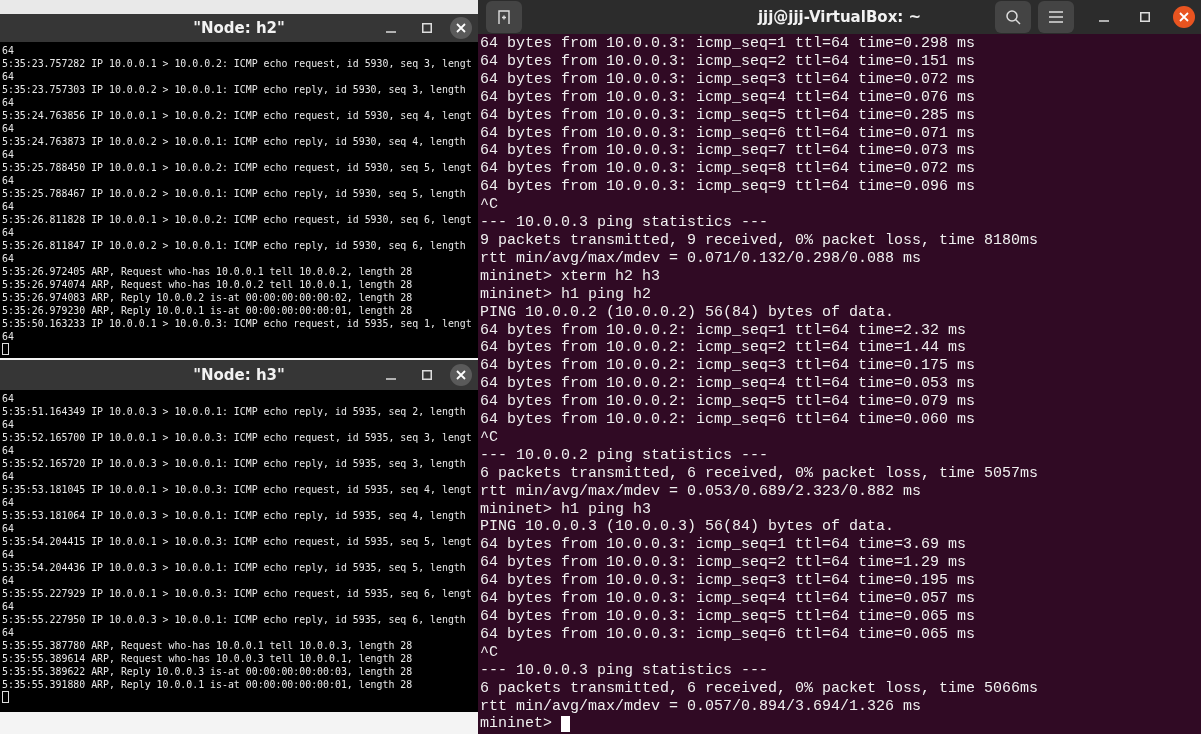  What do you see at coordinates (728, 402) in the screenshot?
I see `terminal-line: 64 bytes from 10.0.0.2: icmp_seq=5 ttl=64 time=0.079 ms` at bounding box center [728, 402].